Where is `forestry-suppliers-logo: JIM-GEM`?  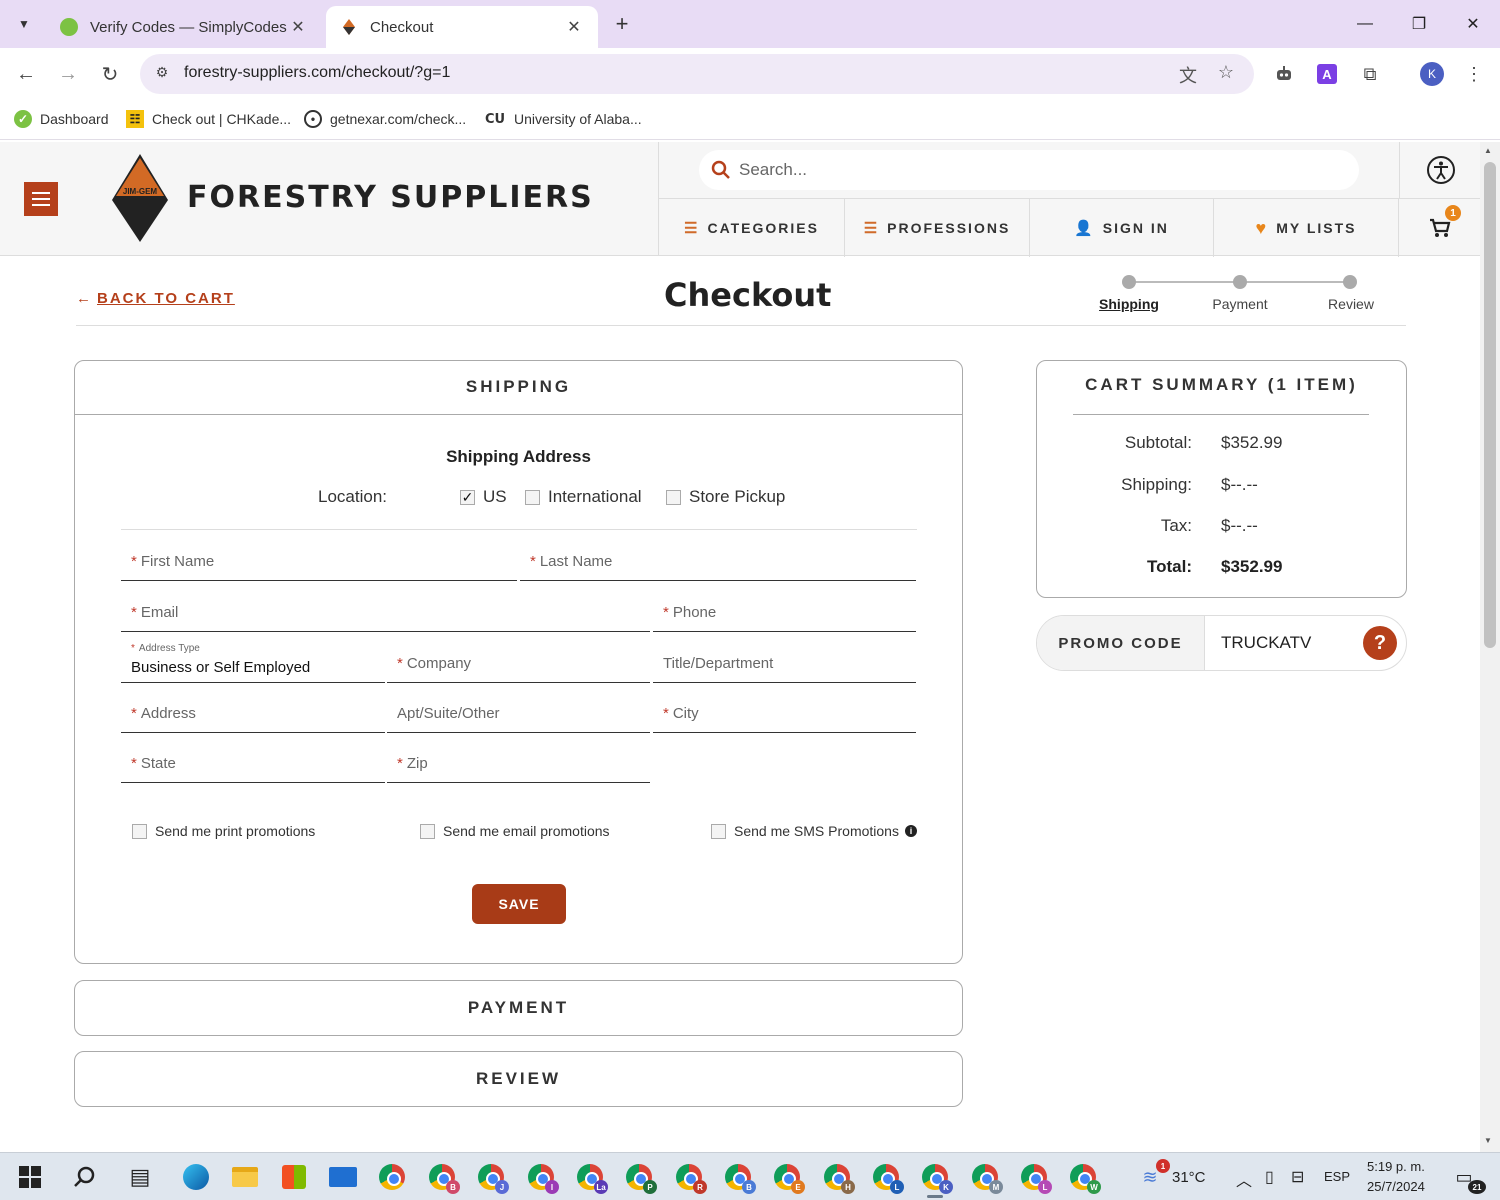 forestry-suppliers-logo: JIM-GEM is located at coordinates (140, 198).